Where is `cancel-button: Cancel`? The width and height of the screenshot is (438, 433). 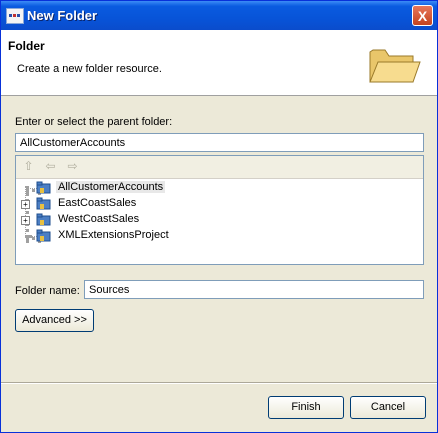
cancel-button: Cancel is located at coordinates (388, 407).